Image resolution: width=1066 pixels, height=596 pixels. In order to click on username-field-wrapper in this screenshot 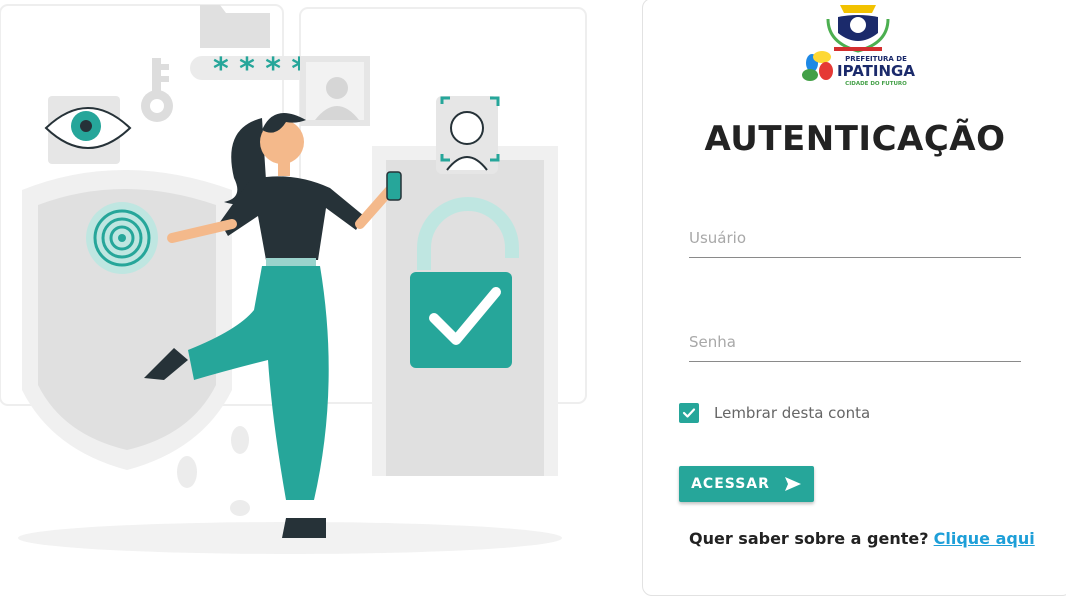, I will do `click(855, 239)`.